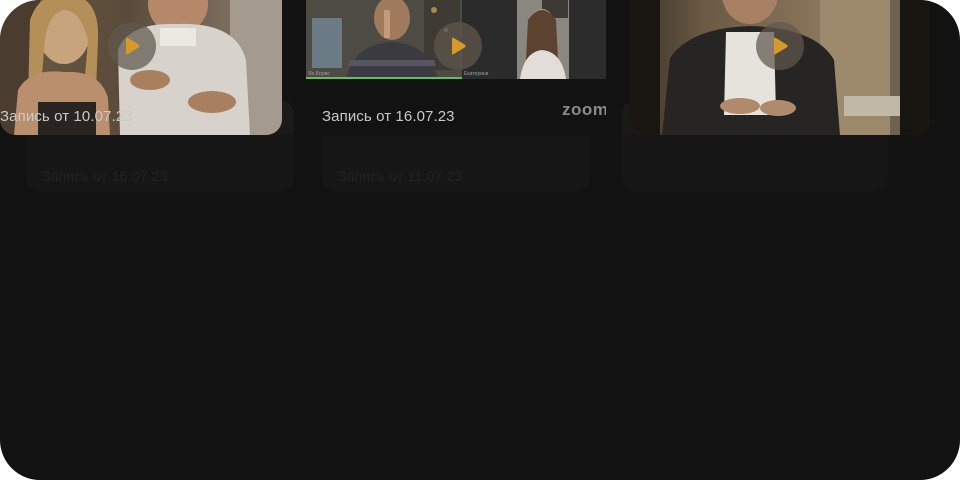 The height and width of the screenshot is (480, 960). What do you see at coordinates (105, 176) in the screenshot?
I see `ghost-recording-title: Запись от 16.07.23` at bounding box center [105, 176].